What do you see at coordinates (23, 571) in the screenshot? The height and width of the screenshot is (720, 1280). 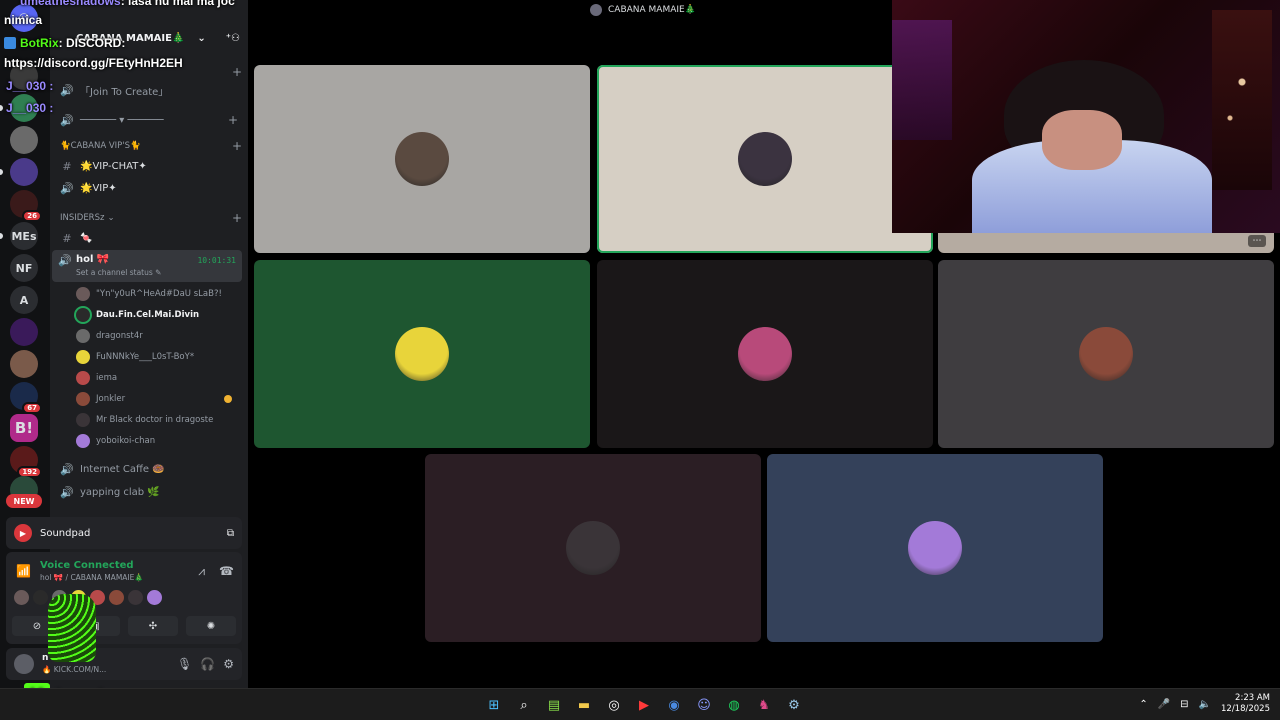 I see `signal-icon: 📶` at bounding box center [23, 571].